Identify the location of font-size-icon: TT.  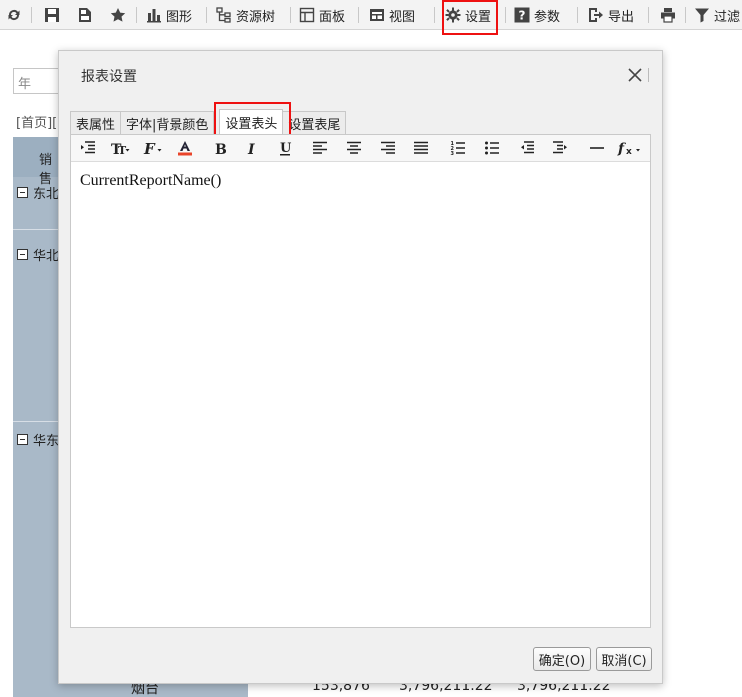
(120, 148).